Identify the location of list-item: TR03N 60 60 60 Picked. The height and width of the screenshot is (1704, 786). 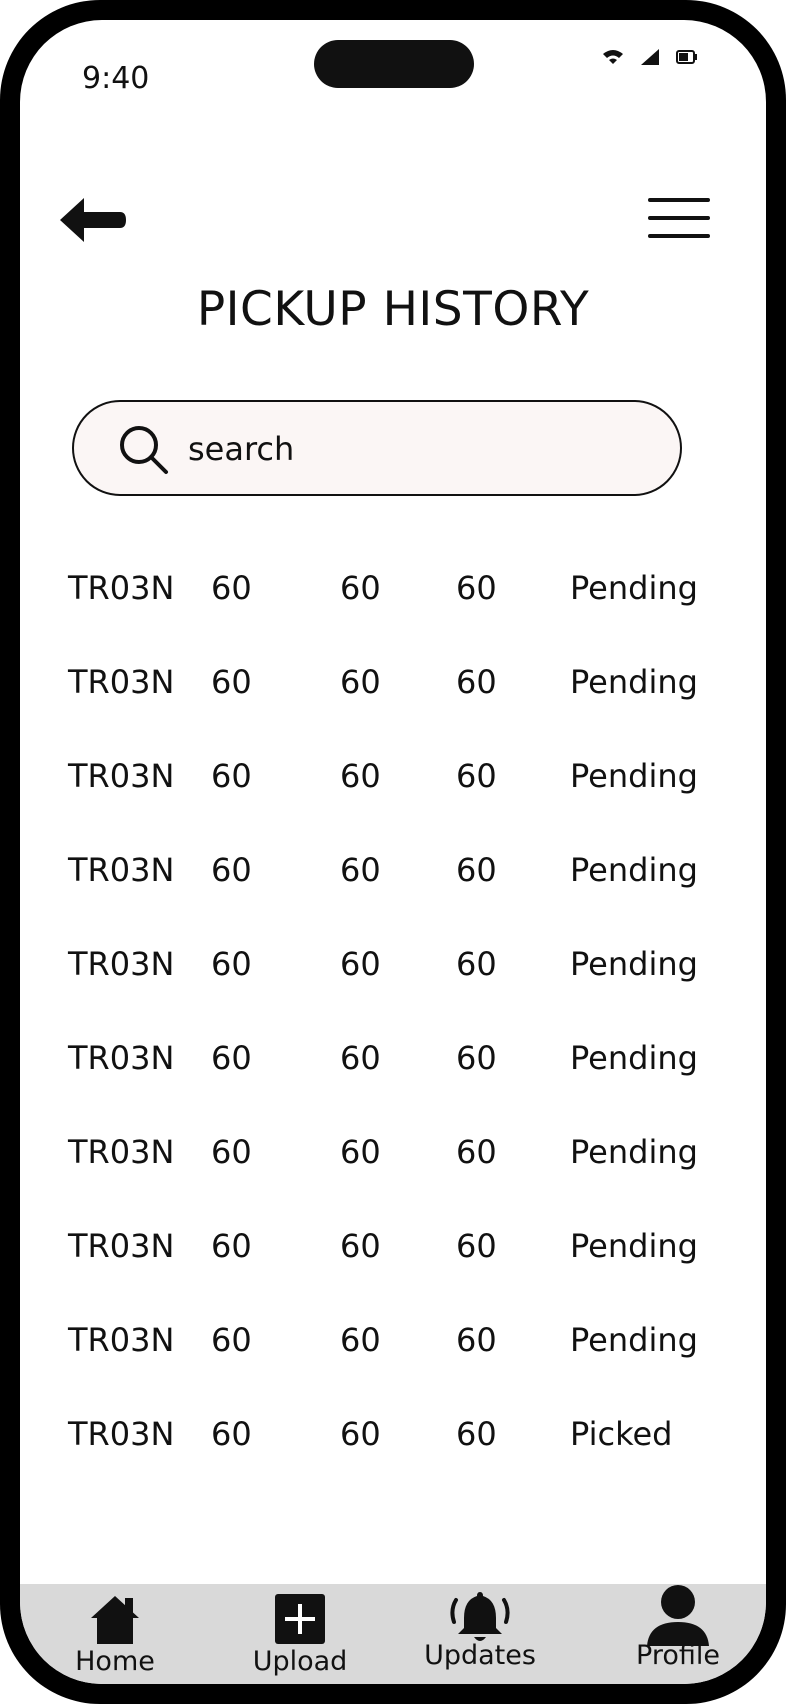
(393, 1461).